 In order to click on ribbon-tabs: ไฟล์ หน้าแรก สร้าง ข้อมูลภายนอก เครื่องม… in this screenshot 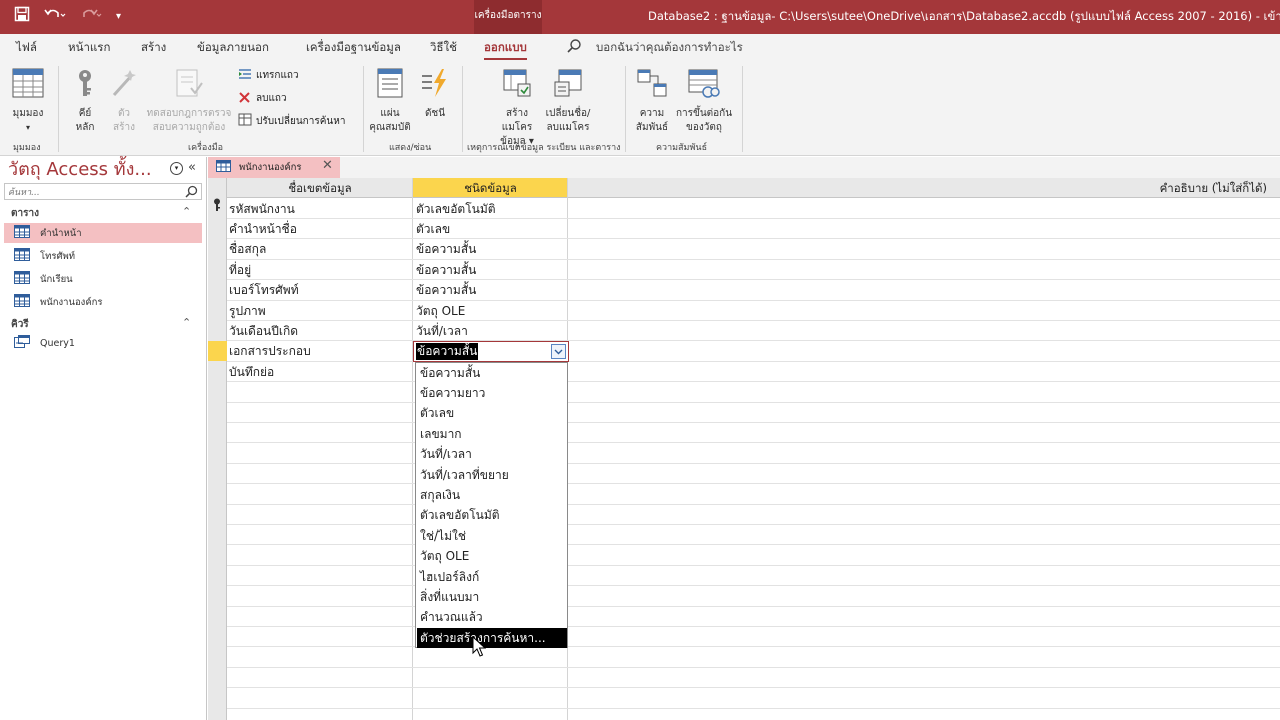, I will do `click(640, 47)`.